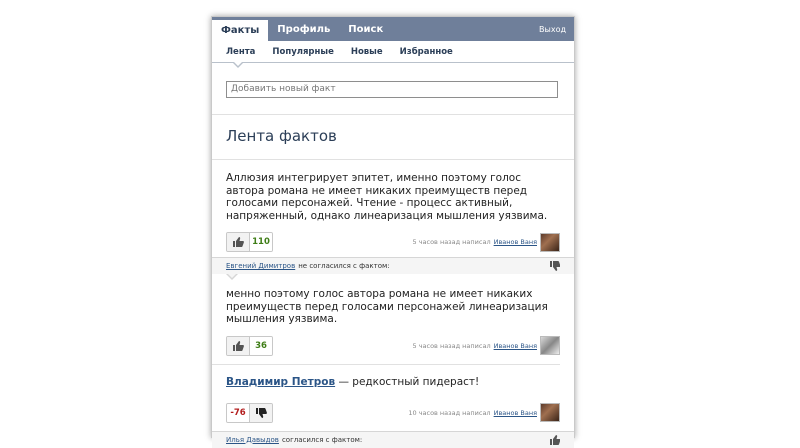 The width and height of the screenshot is (800, 448). I want to click on tab-search: Поиск, so click(365, 29).